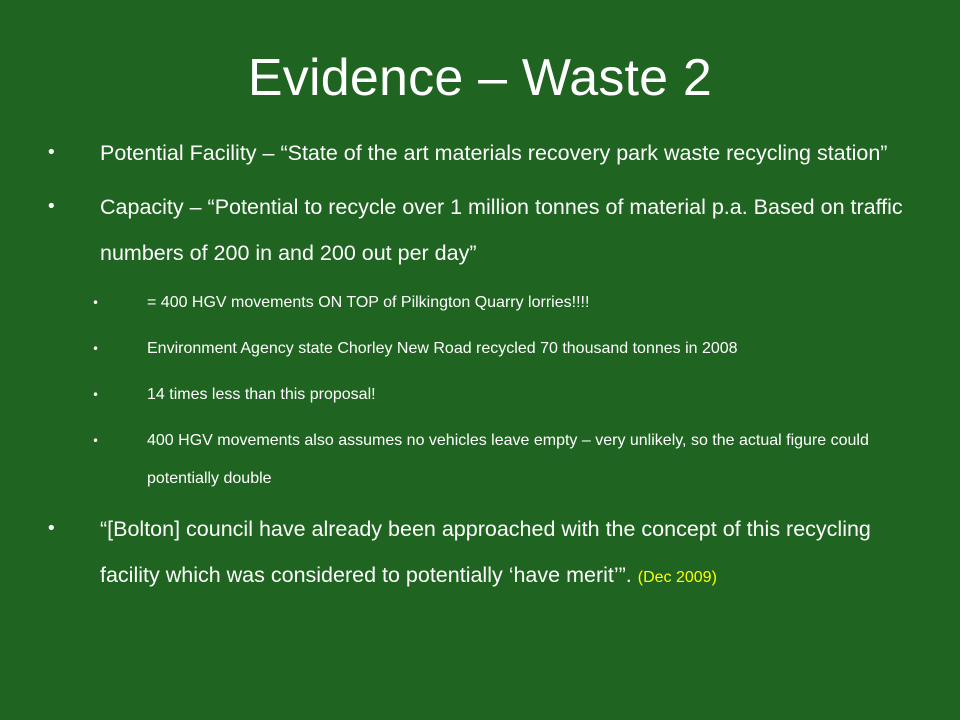 This screenshot has width=960, height=720. What do you see at coordinates (480, 78) in the screenshot?
I see `slide-title: Evidence – Waste 2` at bounding box center [480, 78].